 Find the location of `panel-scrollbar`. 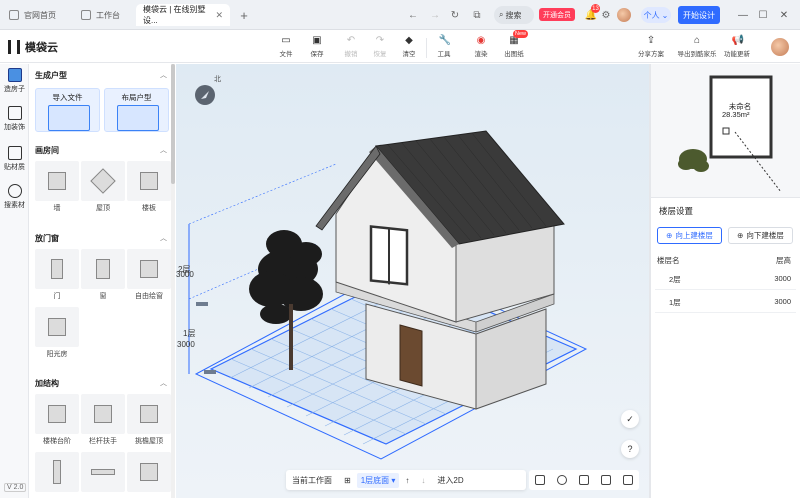

panel-scrollbar is located at coordinates (173, 281).